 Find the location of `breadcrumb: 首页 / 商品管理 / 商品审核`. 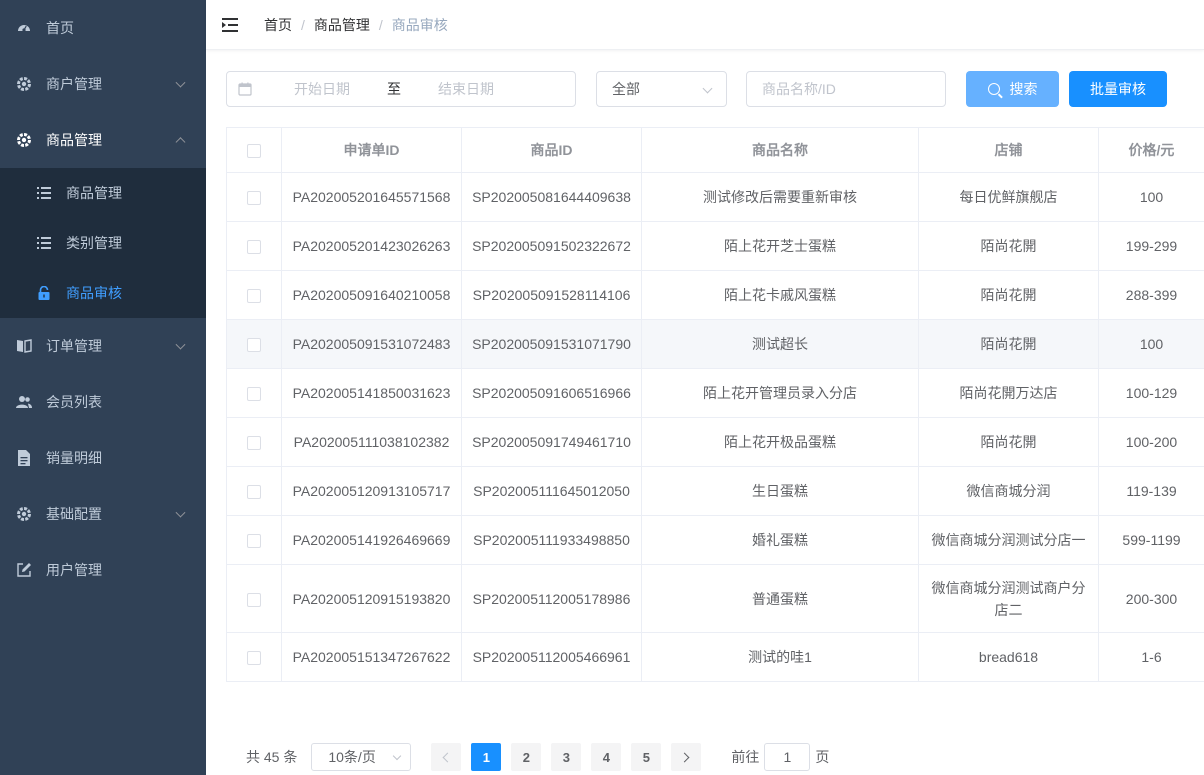

breadcrumb: 首页 / 商品管理 / 商品审核 is located at coordinates (356, 25).